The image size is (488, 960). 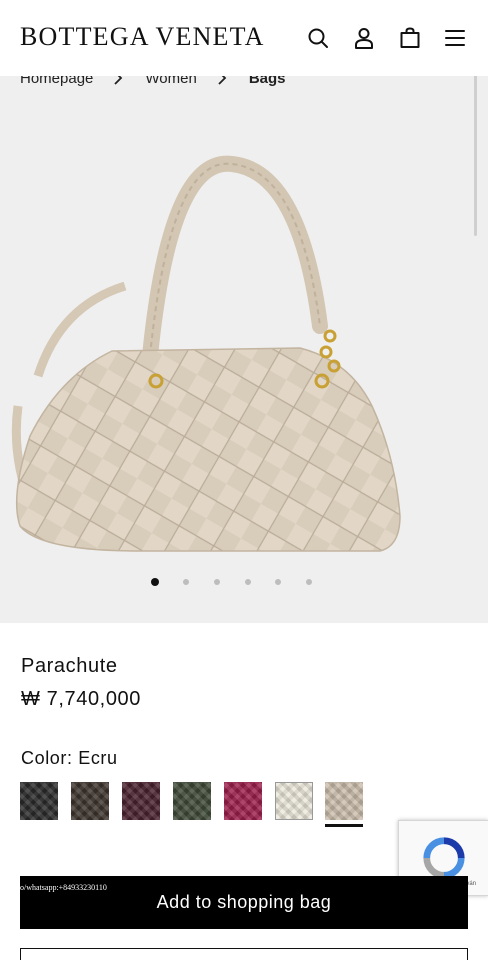 I want to click on secondary-action-button, so click(x=244, y=954).